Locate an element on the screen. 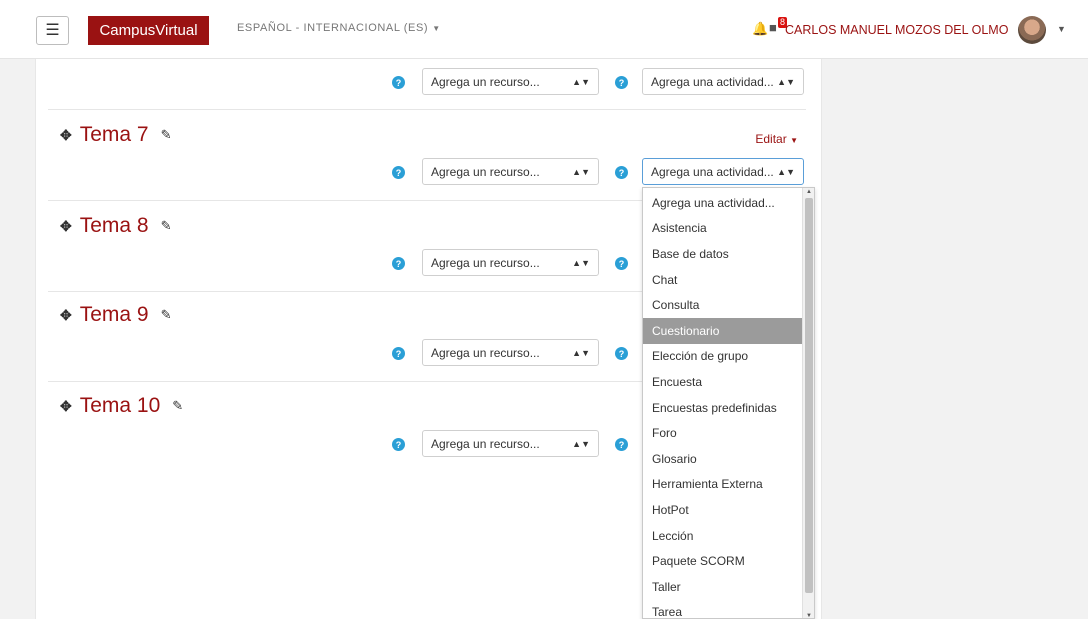  section-title-text: Tema 10 is located at coordinates (120, 406).